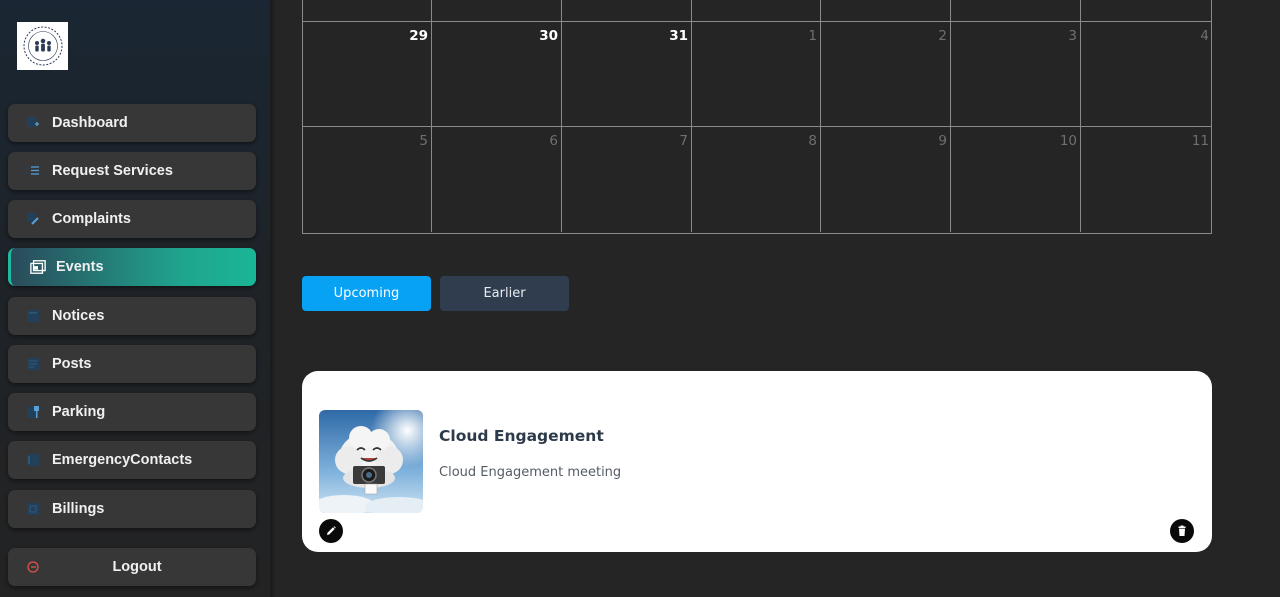 This screenshot has height=597, width=1280. I want to click on sidebar-item-parking: Parking, so click(132, 412).